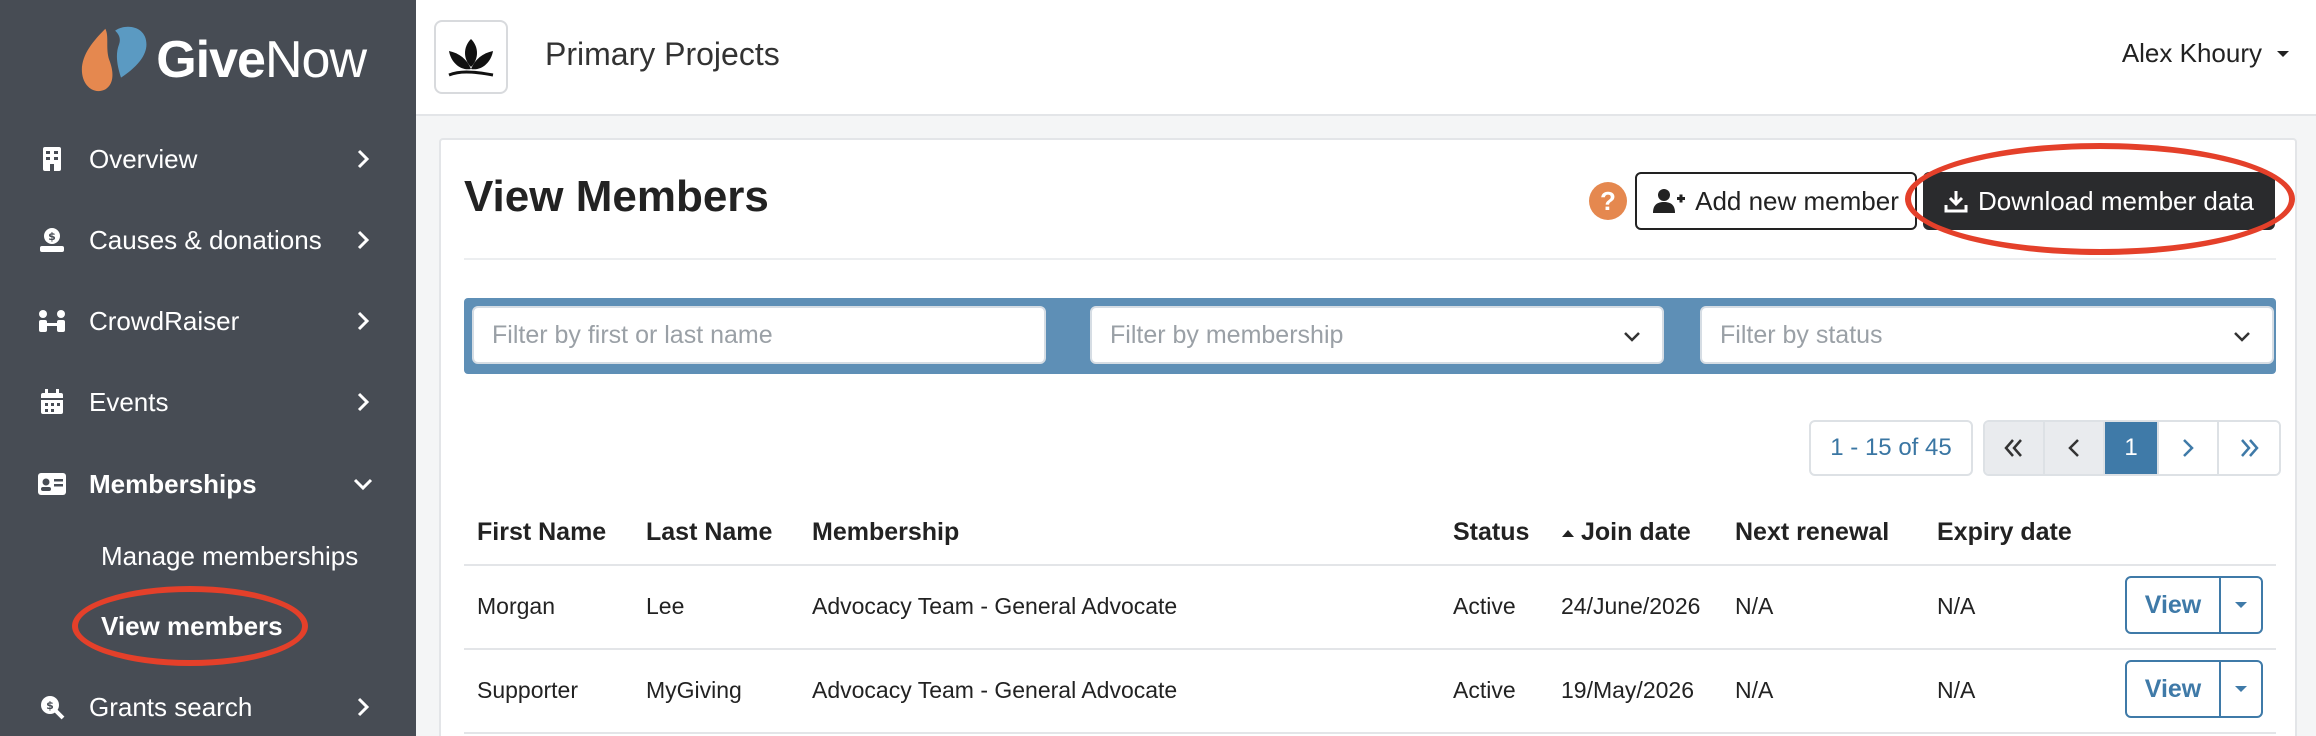 The image size is (2316, 736). I want to click on sidebar-item-overview: Overview, so click(208, 159).